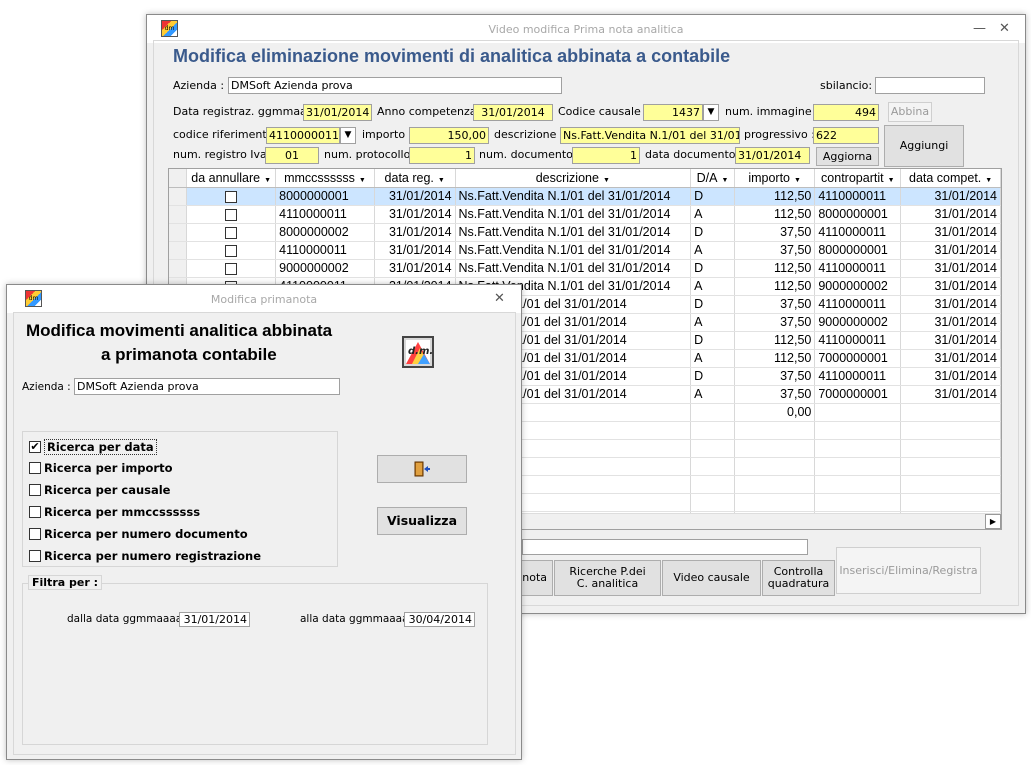  I want to click on controlla-quadratura-button: Controlla quadratura, so click(798, 578).